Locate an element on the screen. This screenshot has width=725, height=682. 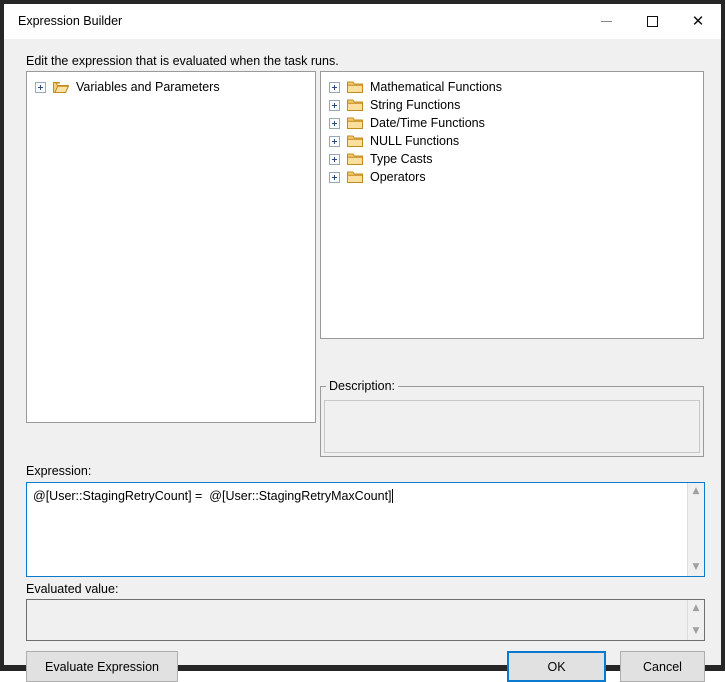
minimize-icon is located at coordinates (606, 21).